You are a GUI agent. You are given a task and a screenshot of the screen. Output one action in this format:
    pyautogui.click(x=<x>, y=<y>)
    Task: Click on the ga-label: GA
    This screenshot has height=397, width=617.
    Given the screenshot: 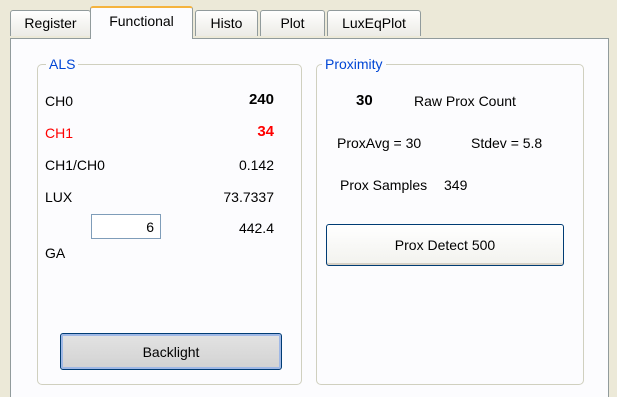 What is the action you would take?
    pyautogui.click(x=55, y=253)
    